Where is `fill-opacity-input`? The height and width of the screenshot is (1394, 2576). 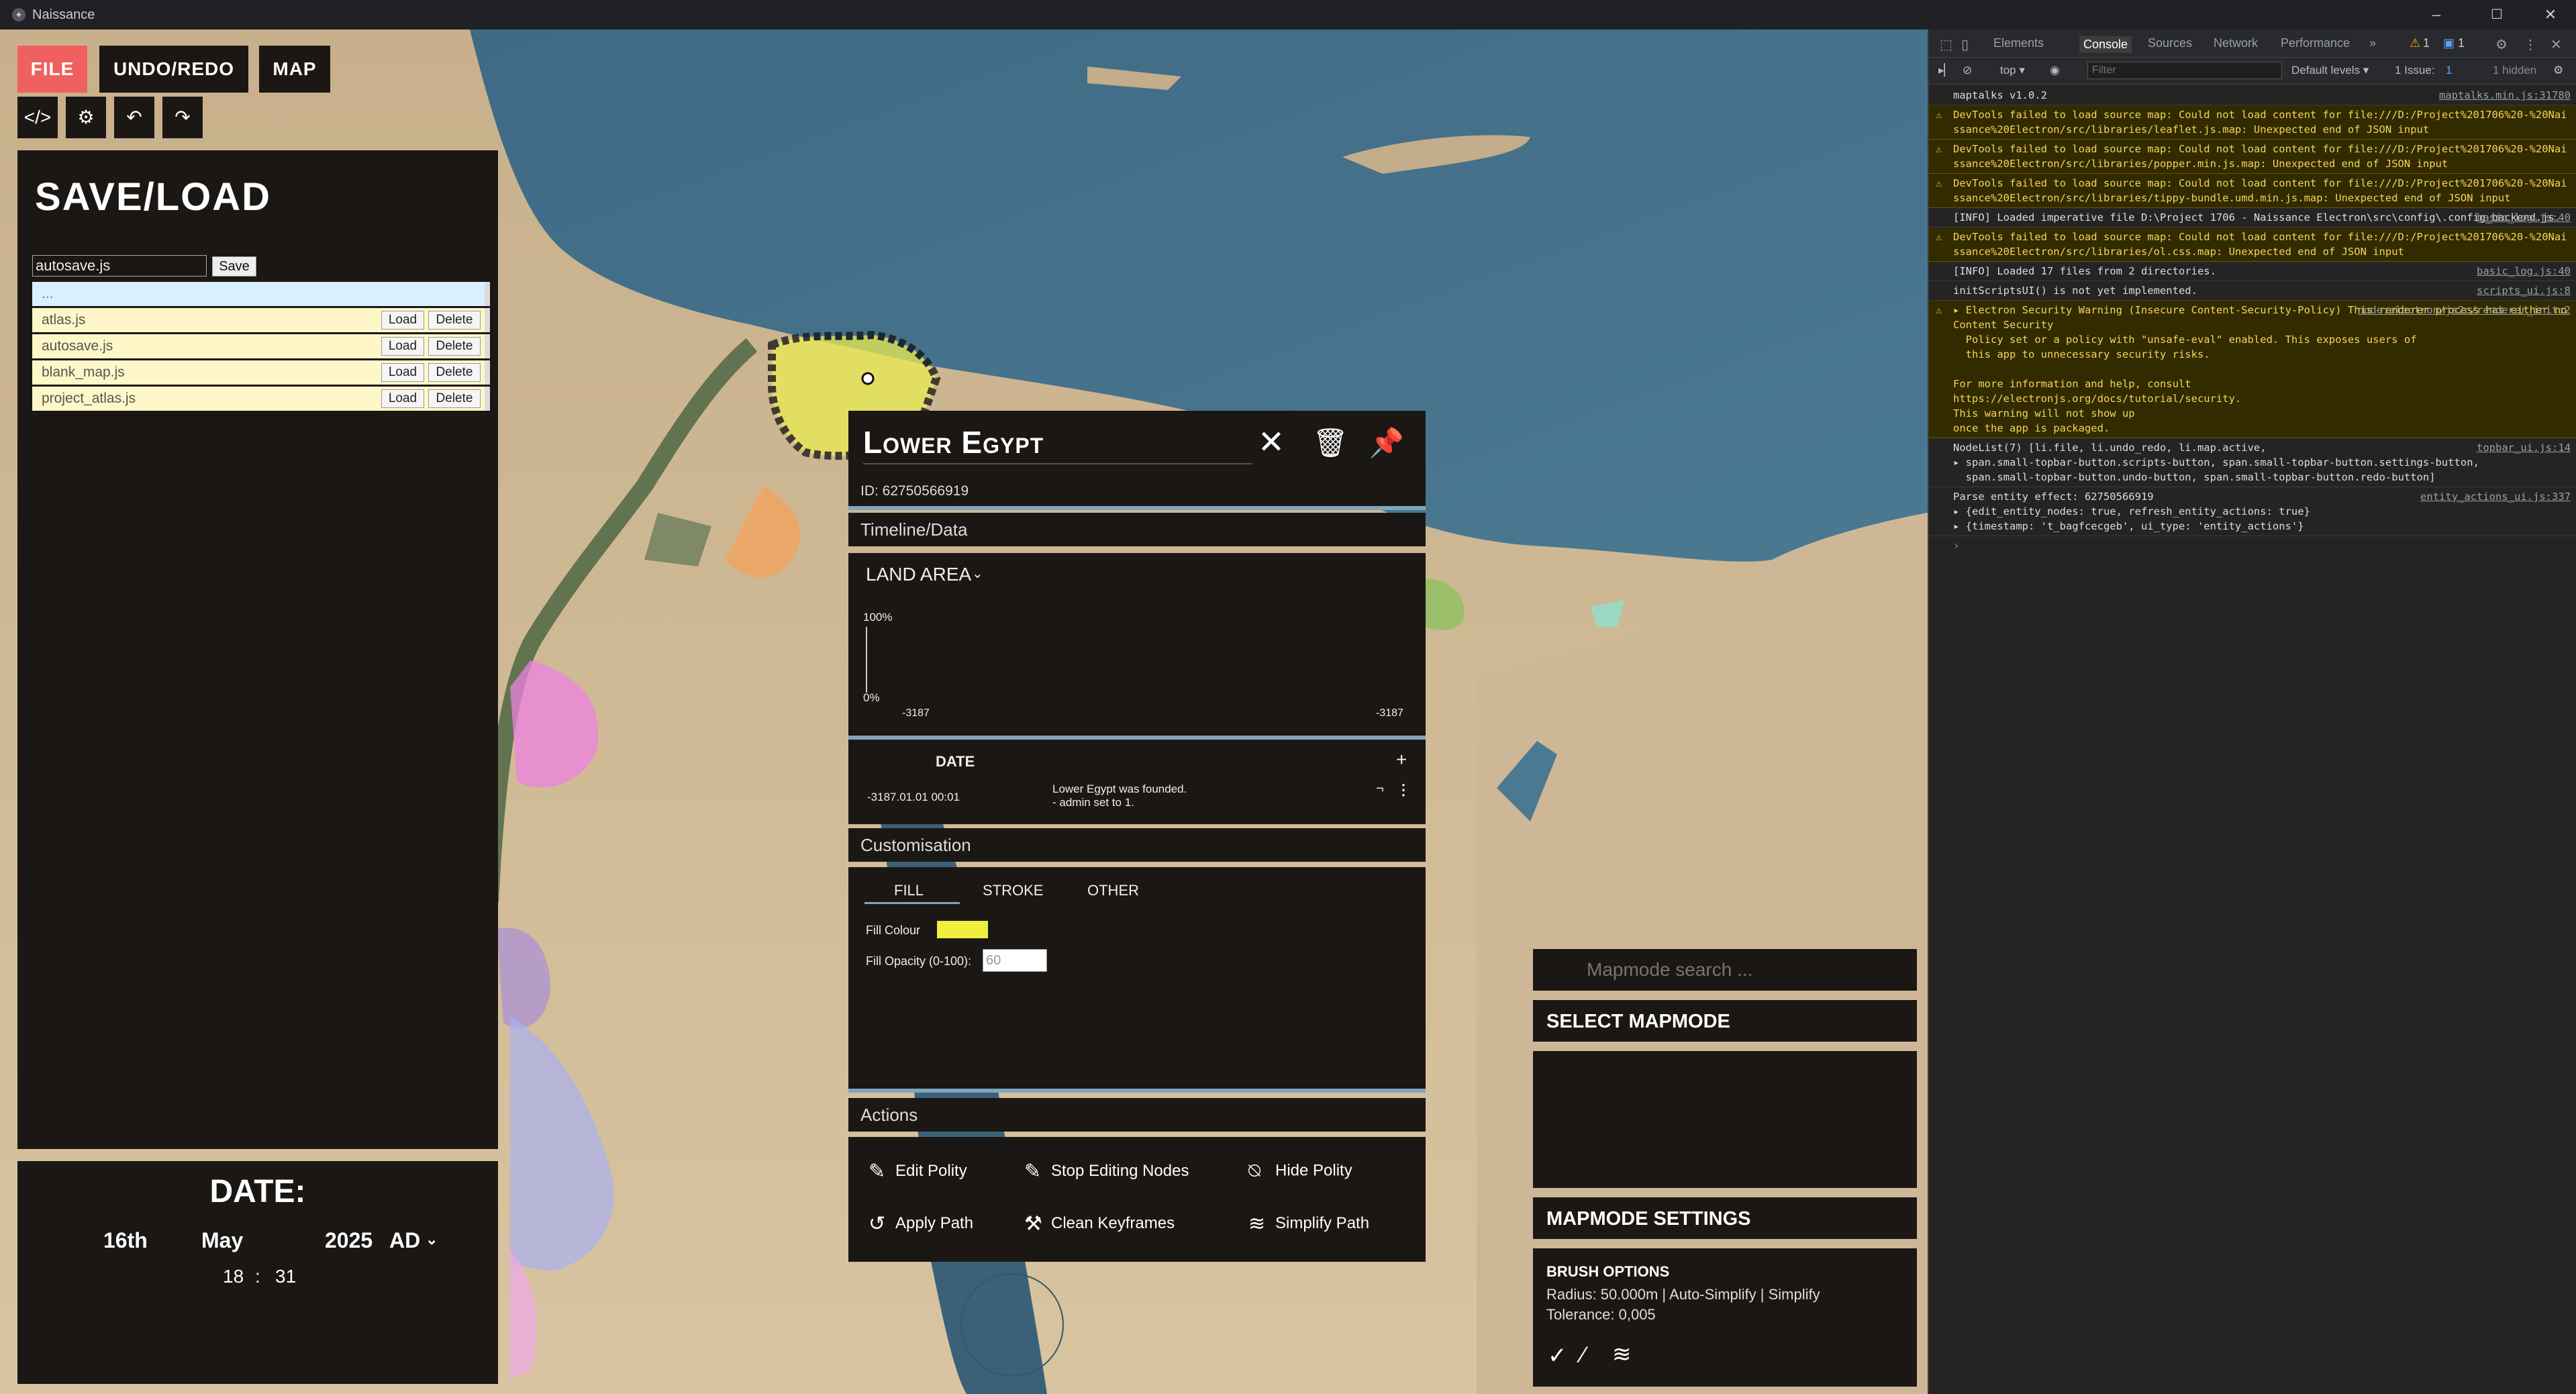
fill-opacity-input is located at coordinates (1015, 961).